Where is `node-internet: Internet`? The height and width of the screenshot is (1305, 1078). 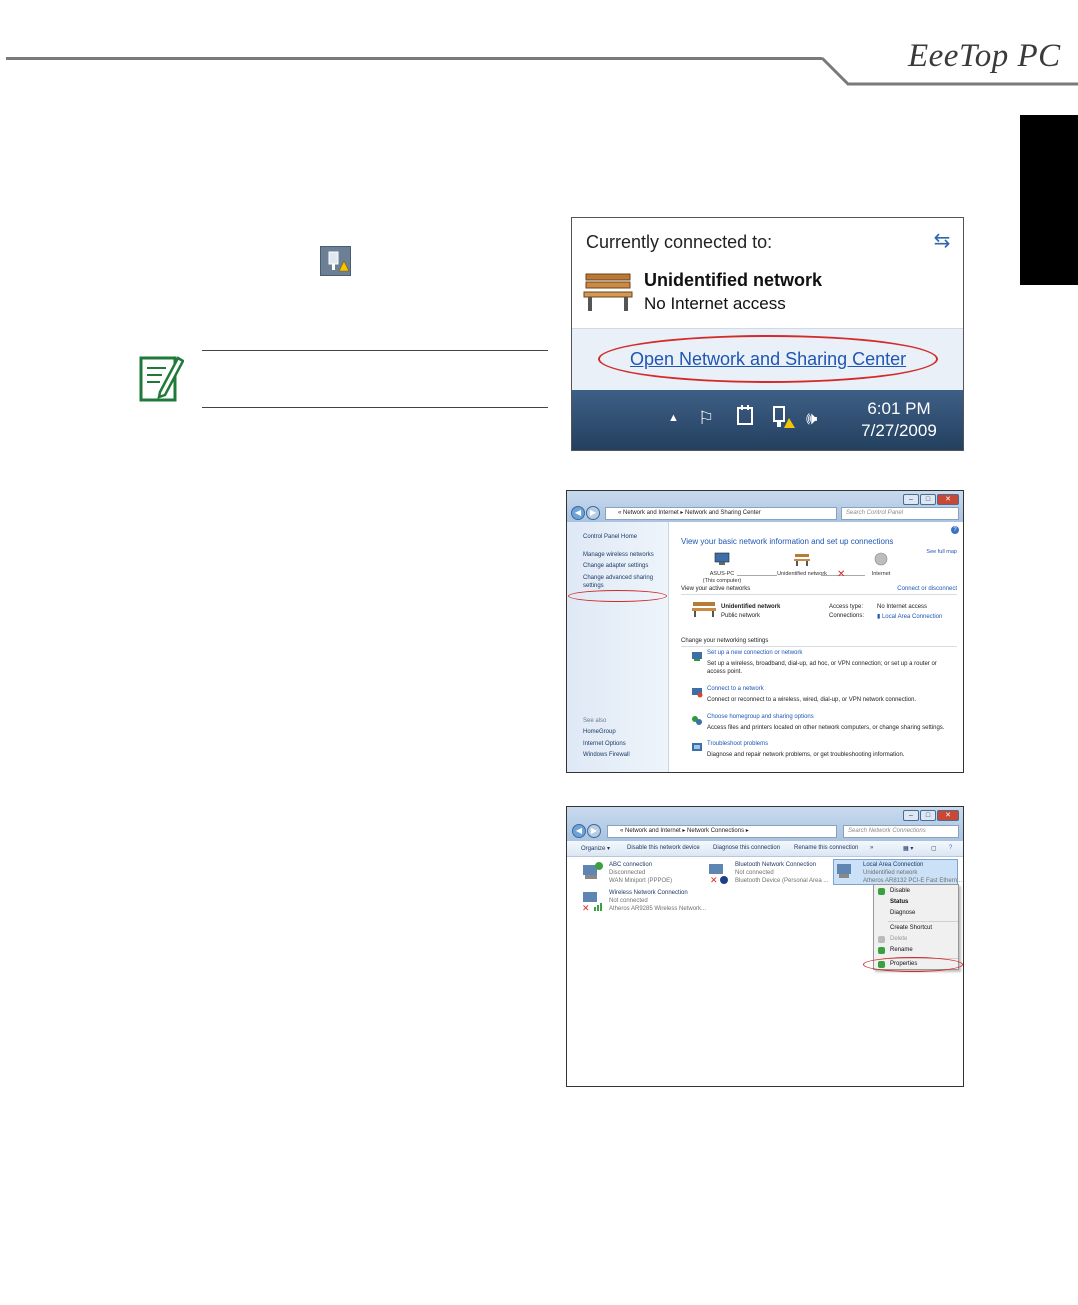 node-internet: Internet is located at coordinates (881, 565).